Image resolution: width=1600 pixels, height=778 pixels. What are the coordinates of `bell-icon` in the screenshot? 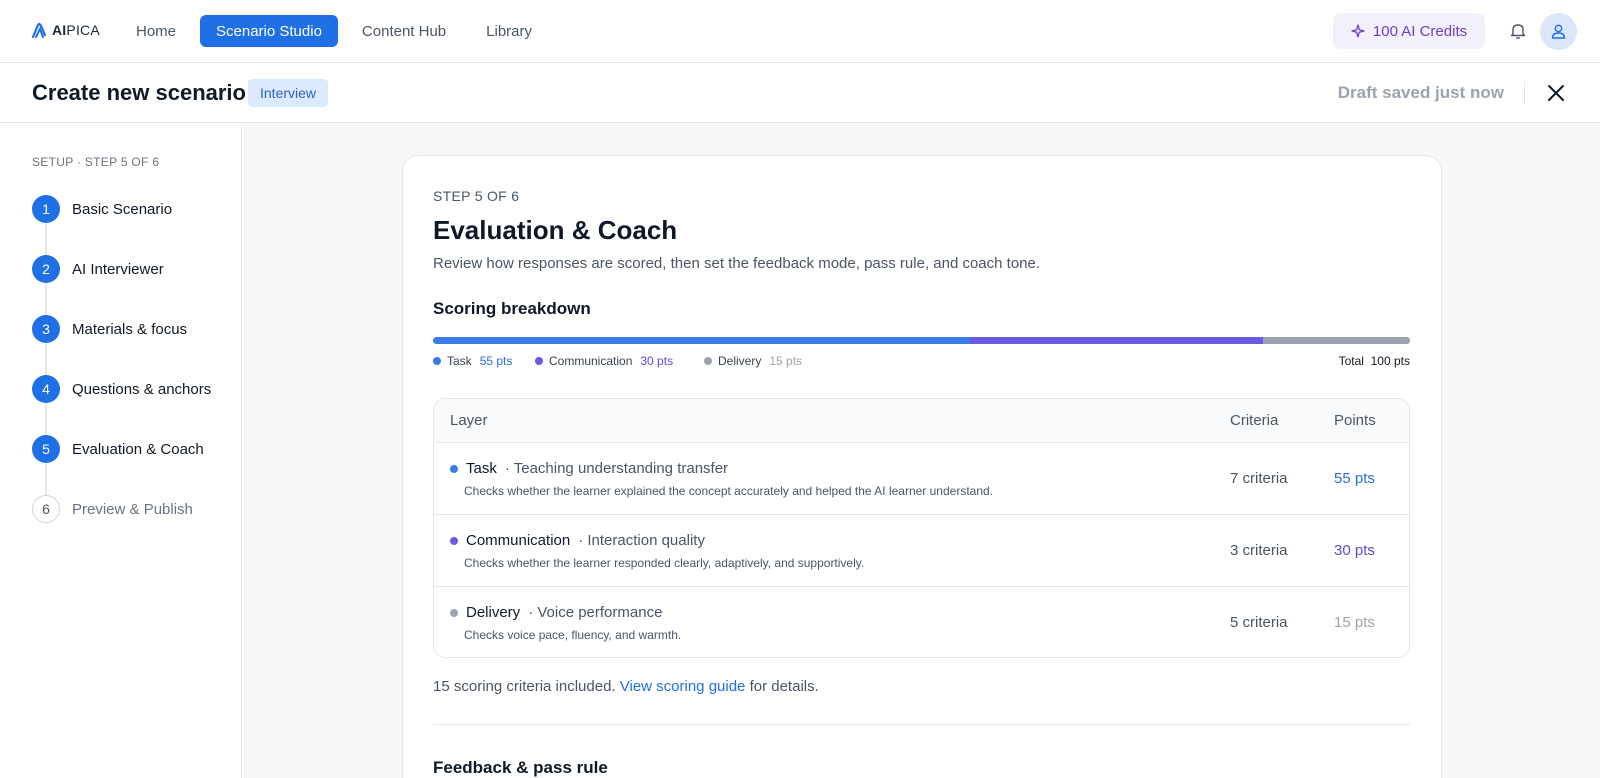 It's located at (1518, 31).